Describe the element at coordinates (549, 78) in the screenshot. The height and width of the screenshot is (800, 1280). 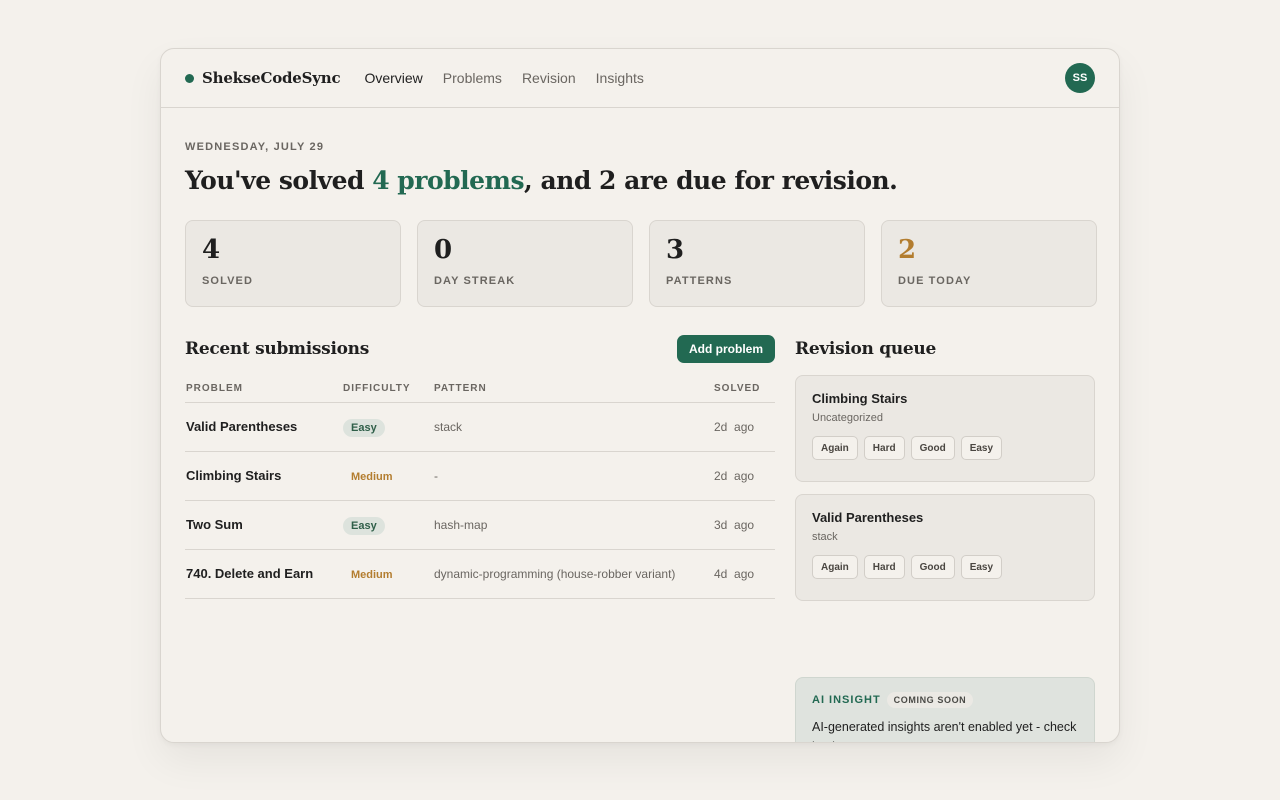
I see `nav-link-revision: Revision` at that location.